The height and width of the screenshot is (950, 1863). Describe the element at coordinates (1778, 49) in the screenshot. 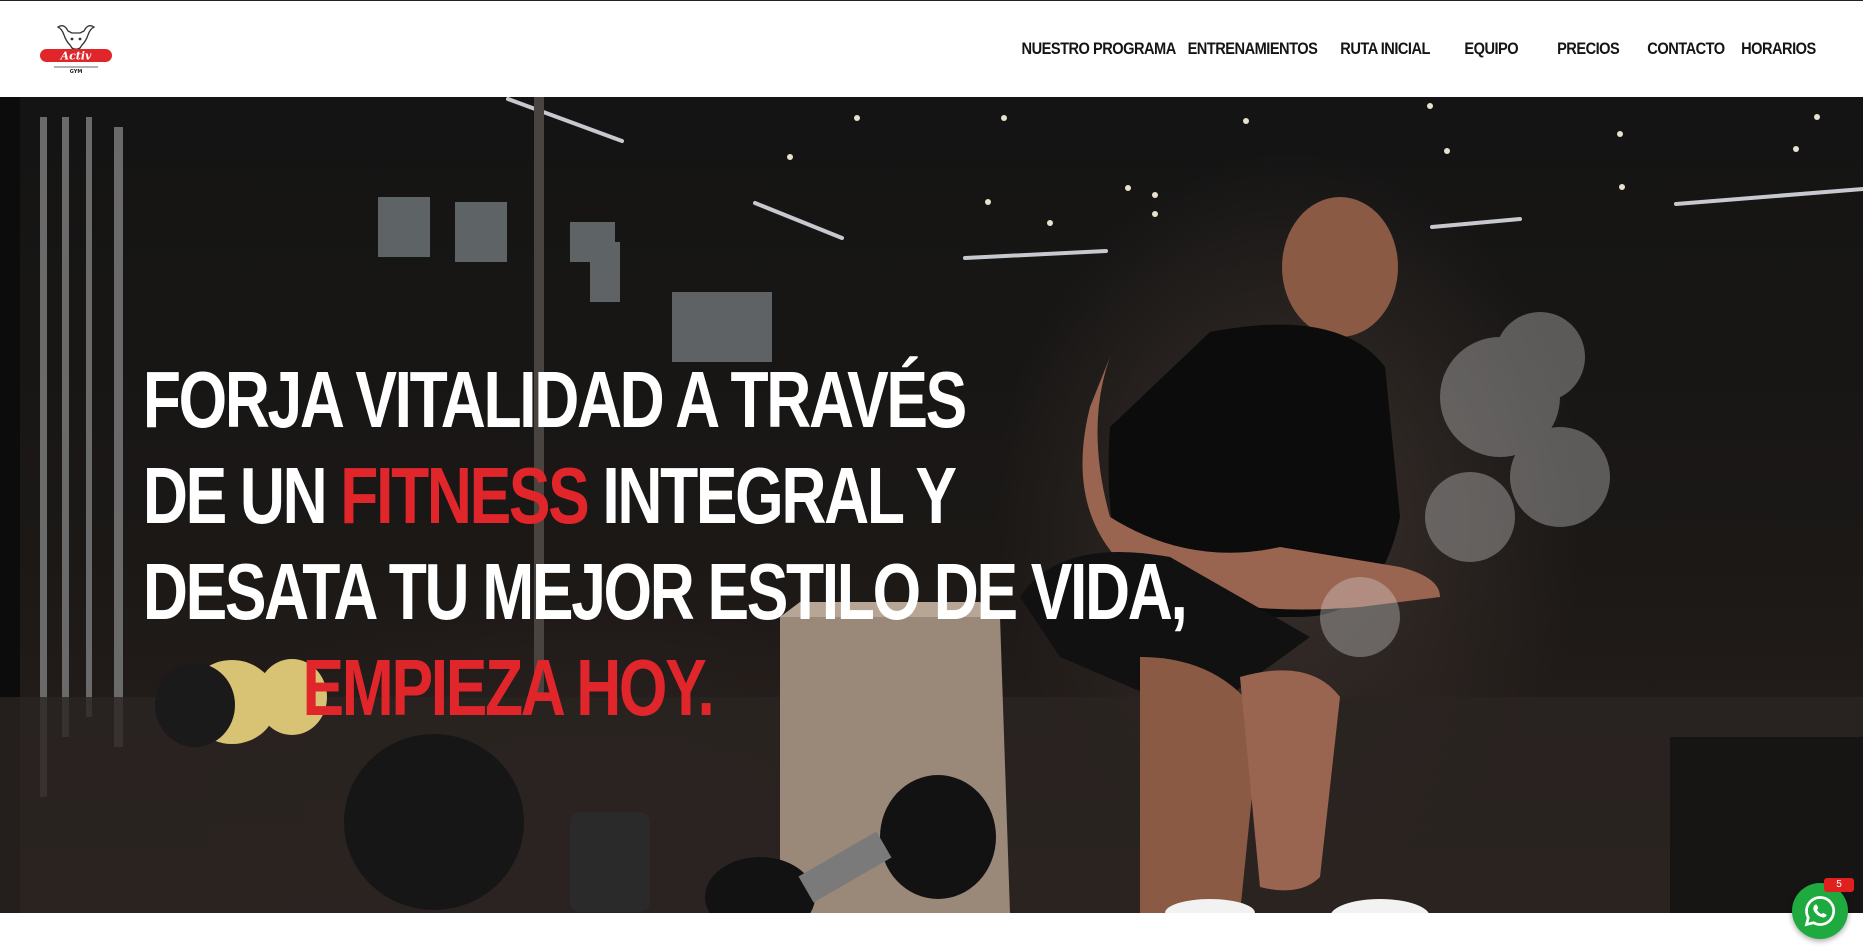

I see `nav-horarios: HORARIOS` at that location.